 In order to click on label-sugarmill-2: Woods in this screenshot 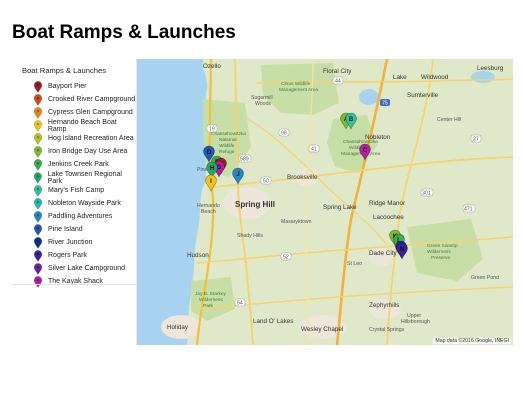, I will do `click(263, 104)`.